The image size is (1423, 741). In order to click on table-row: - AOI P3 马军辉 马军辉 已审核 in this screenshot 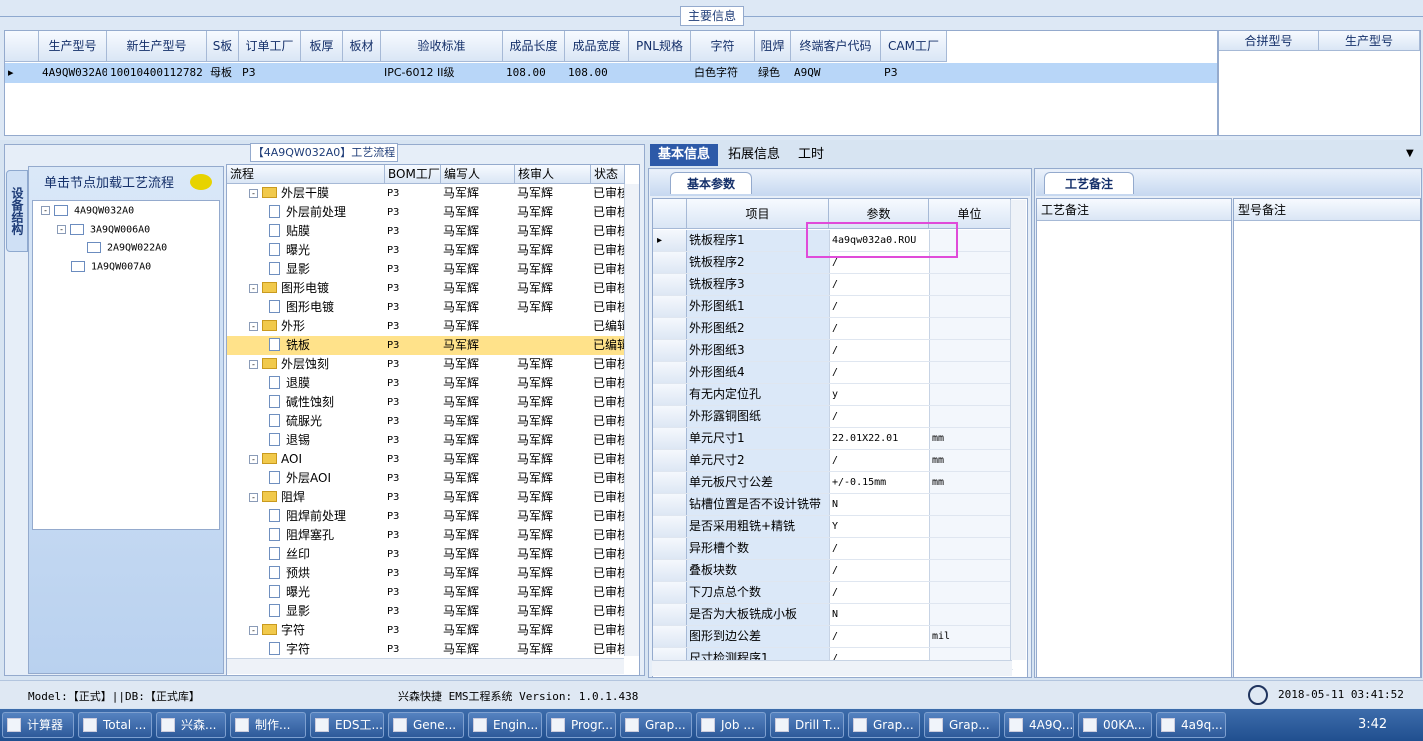, I will do `click(427, 459)`.